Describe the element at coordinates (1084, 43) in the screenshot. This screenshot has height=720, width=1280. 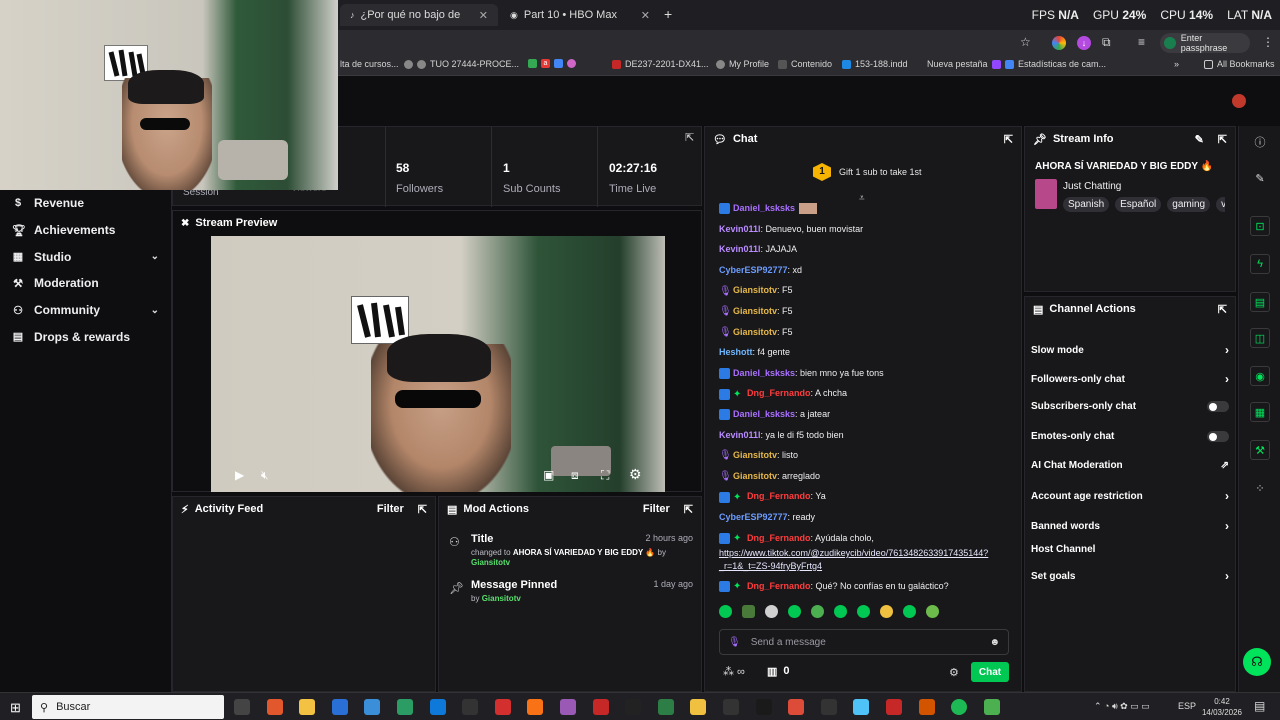
I see `download-icon: ↓` at that location.